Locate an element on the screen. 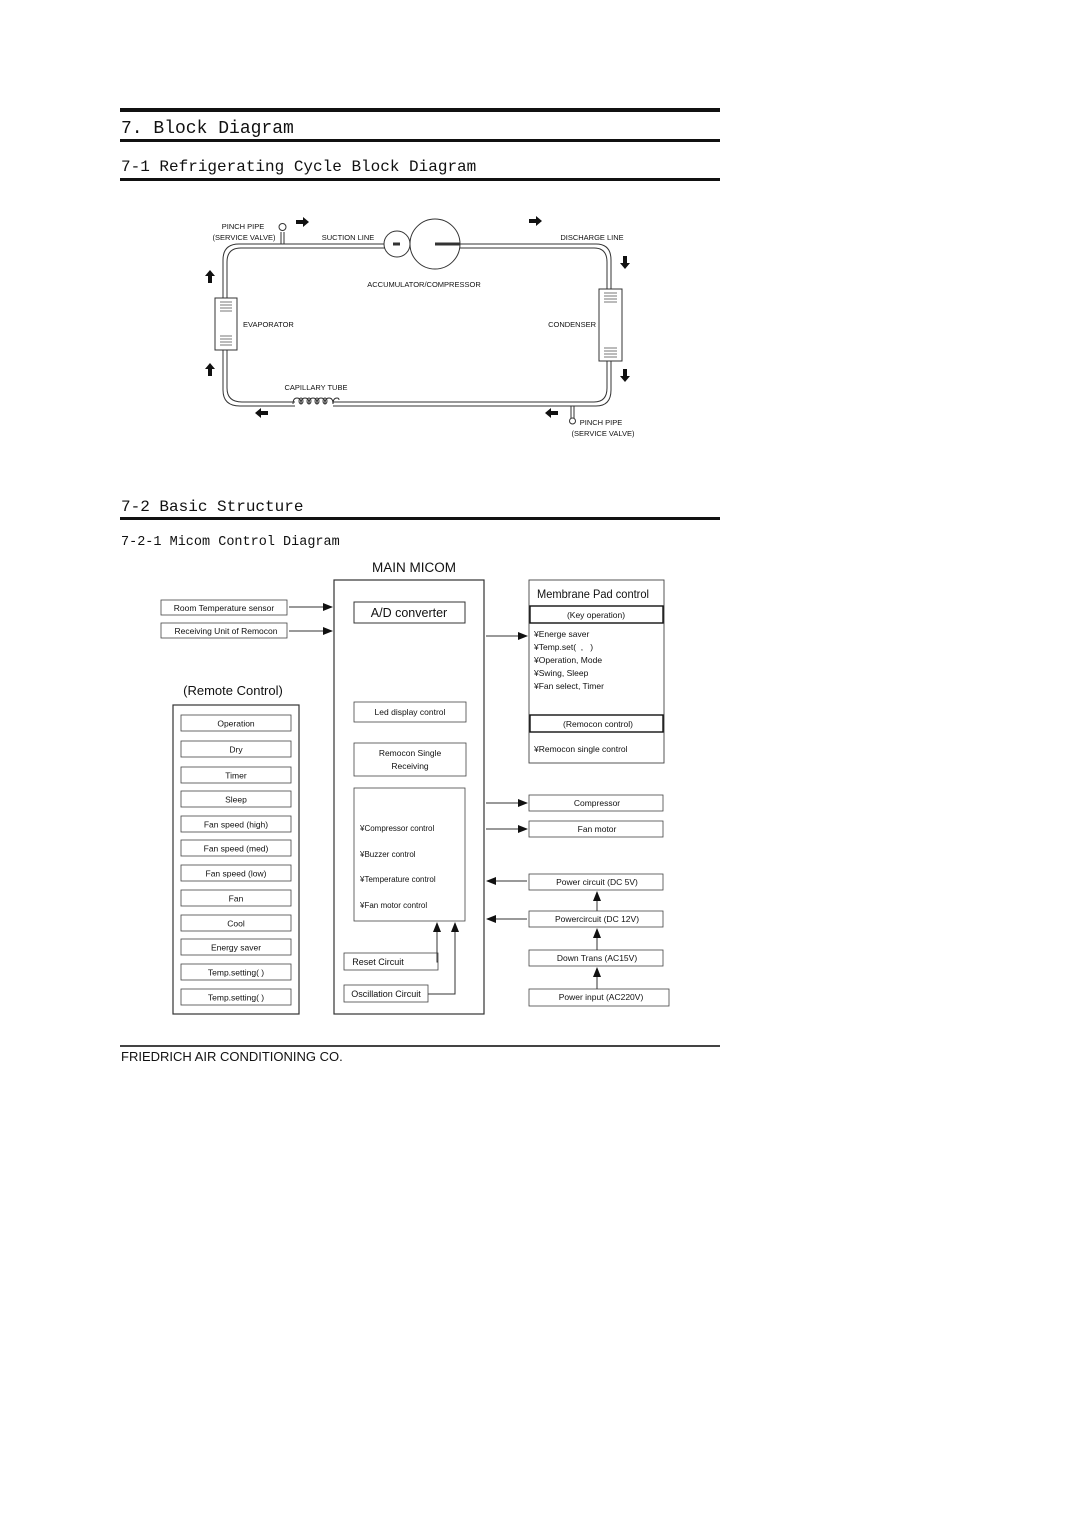  key-operation-label: (Key operation) is located at coordinates (596, 615).